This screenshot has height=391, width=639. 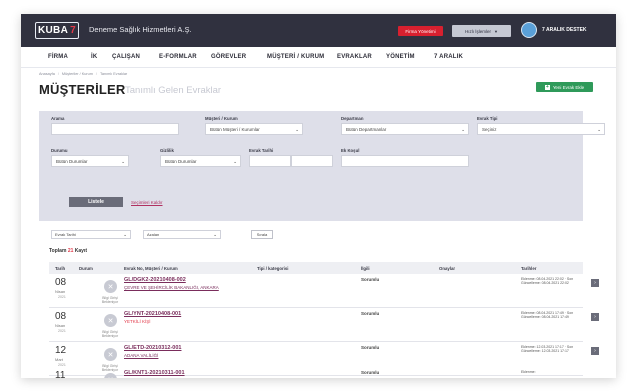 I want to click on evrak-tipi-select-value: Seçiniz, so click(x=489, y=129).